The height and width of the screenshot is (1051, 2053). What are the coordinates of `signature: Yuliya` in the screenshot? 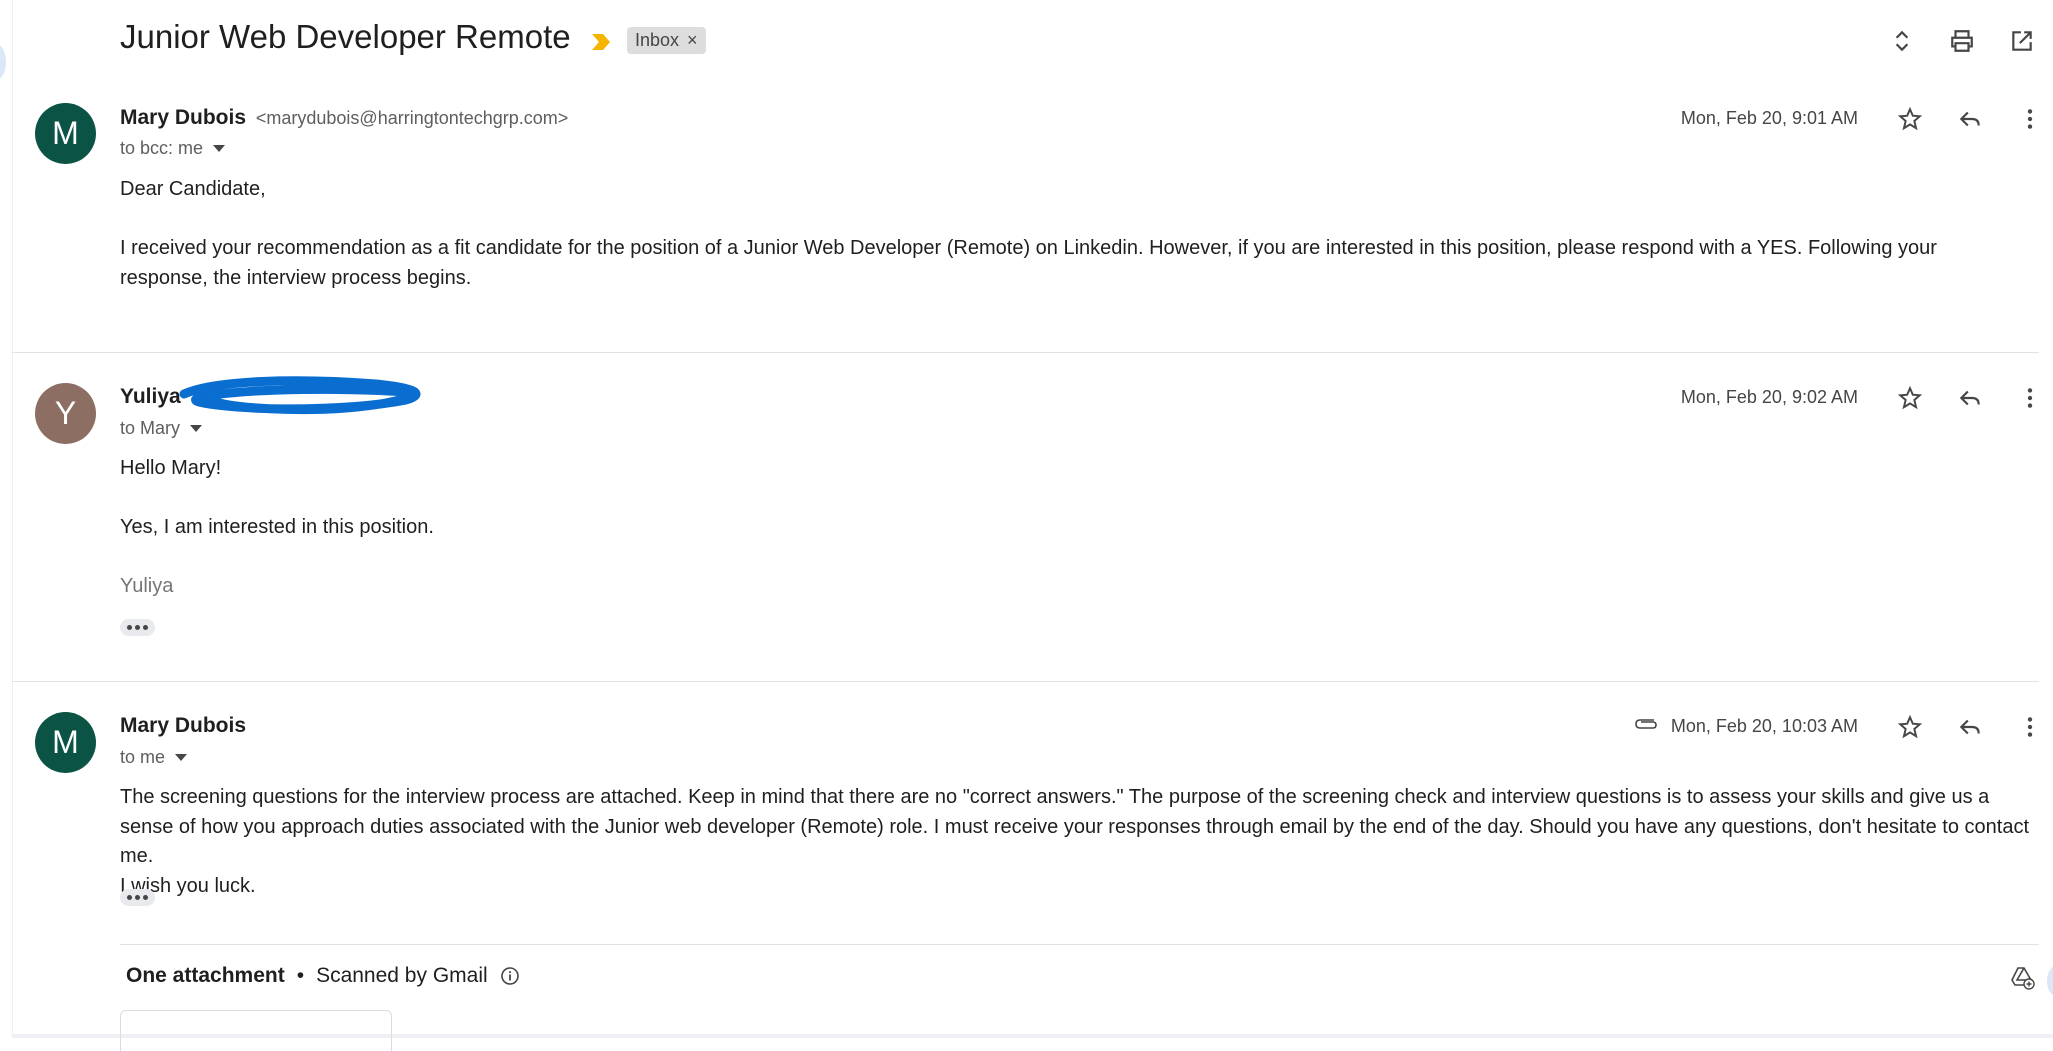 It's located at (147, 586).